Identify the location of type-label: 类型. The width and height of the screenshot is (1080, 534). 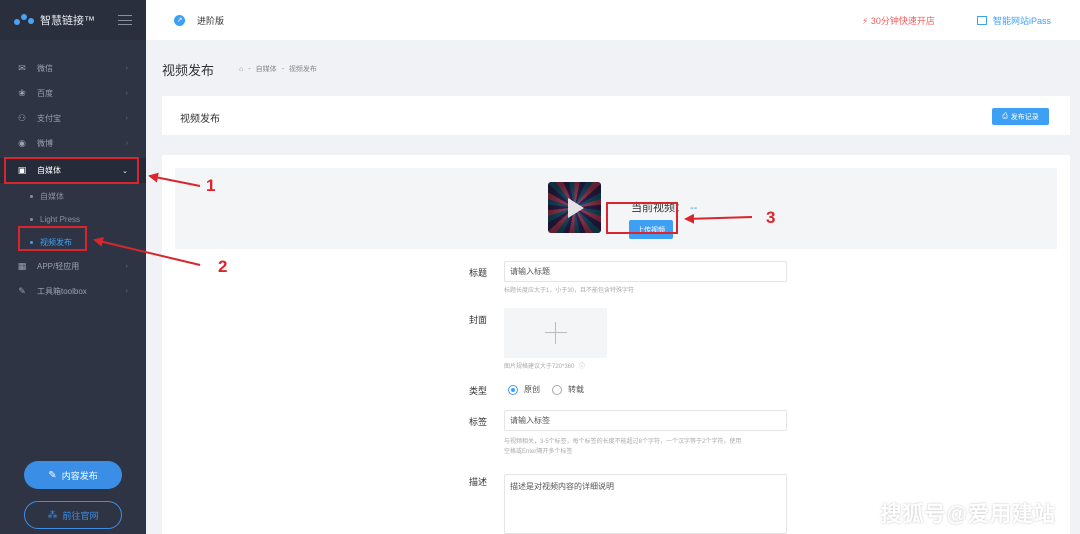
(478, 391).